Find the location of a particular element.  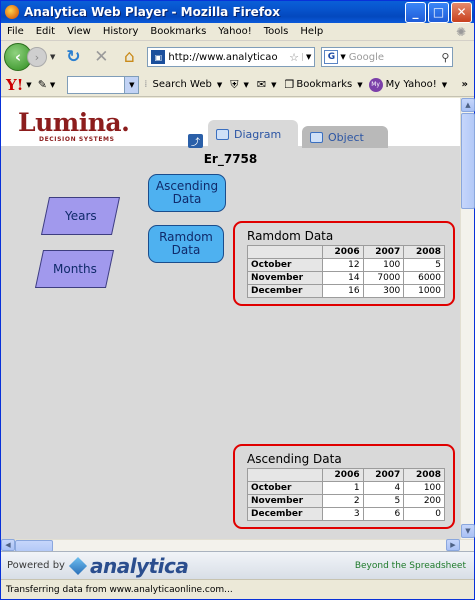

tab-diagram: Diagram is located at coordinates (253, 134).